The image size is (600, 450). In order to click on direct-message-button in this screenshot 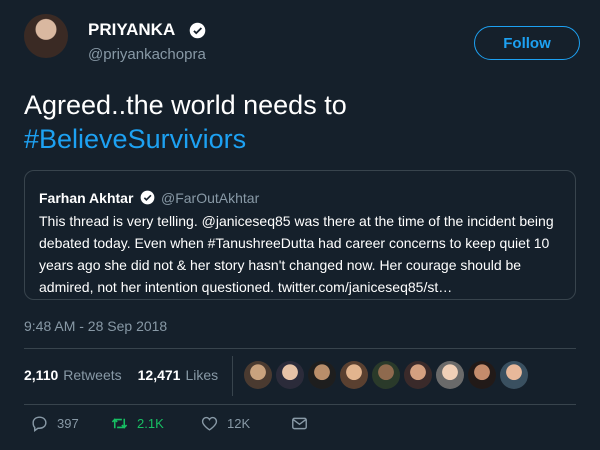, I will do `click(299, 423)`.